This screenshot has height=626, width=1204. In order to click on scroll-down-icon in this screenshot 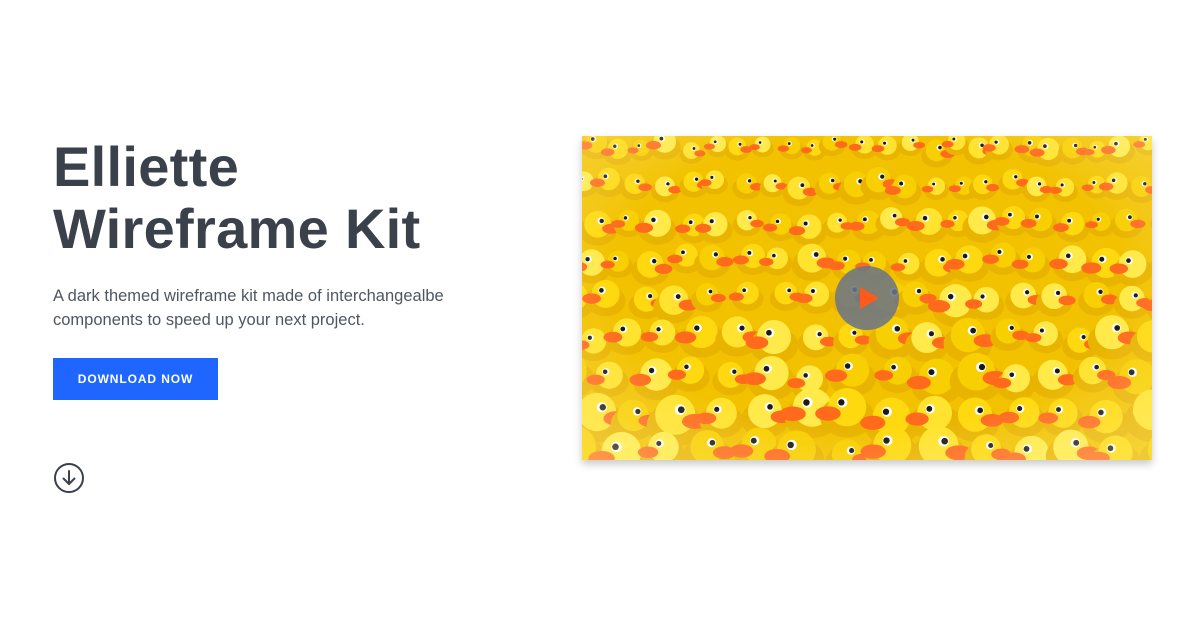, I will do `click(69, 478)`.